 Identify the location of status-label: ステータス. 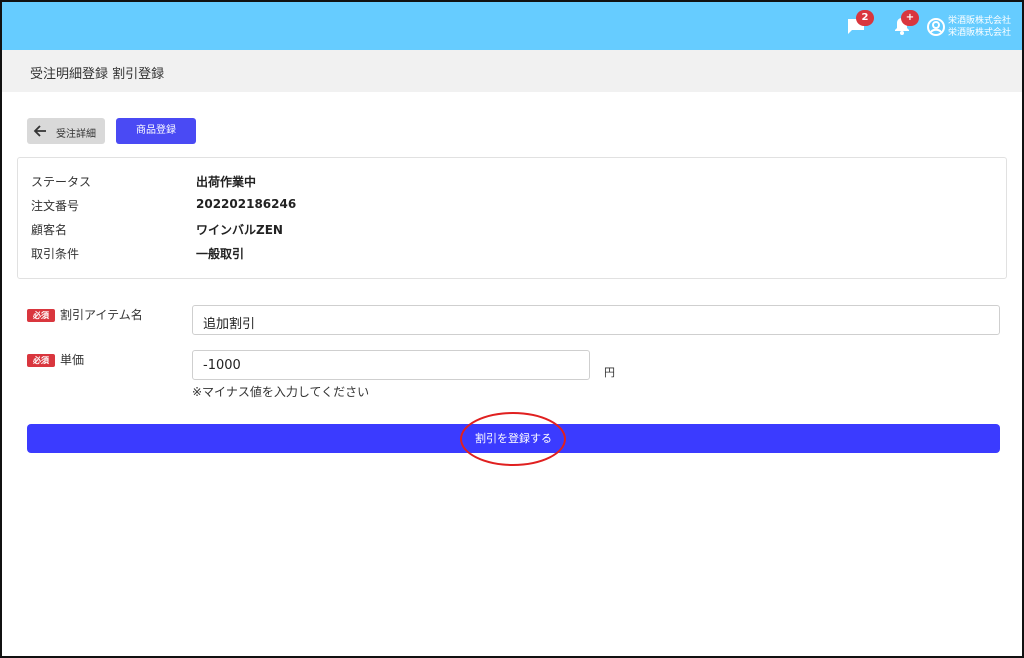
(61, 182).